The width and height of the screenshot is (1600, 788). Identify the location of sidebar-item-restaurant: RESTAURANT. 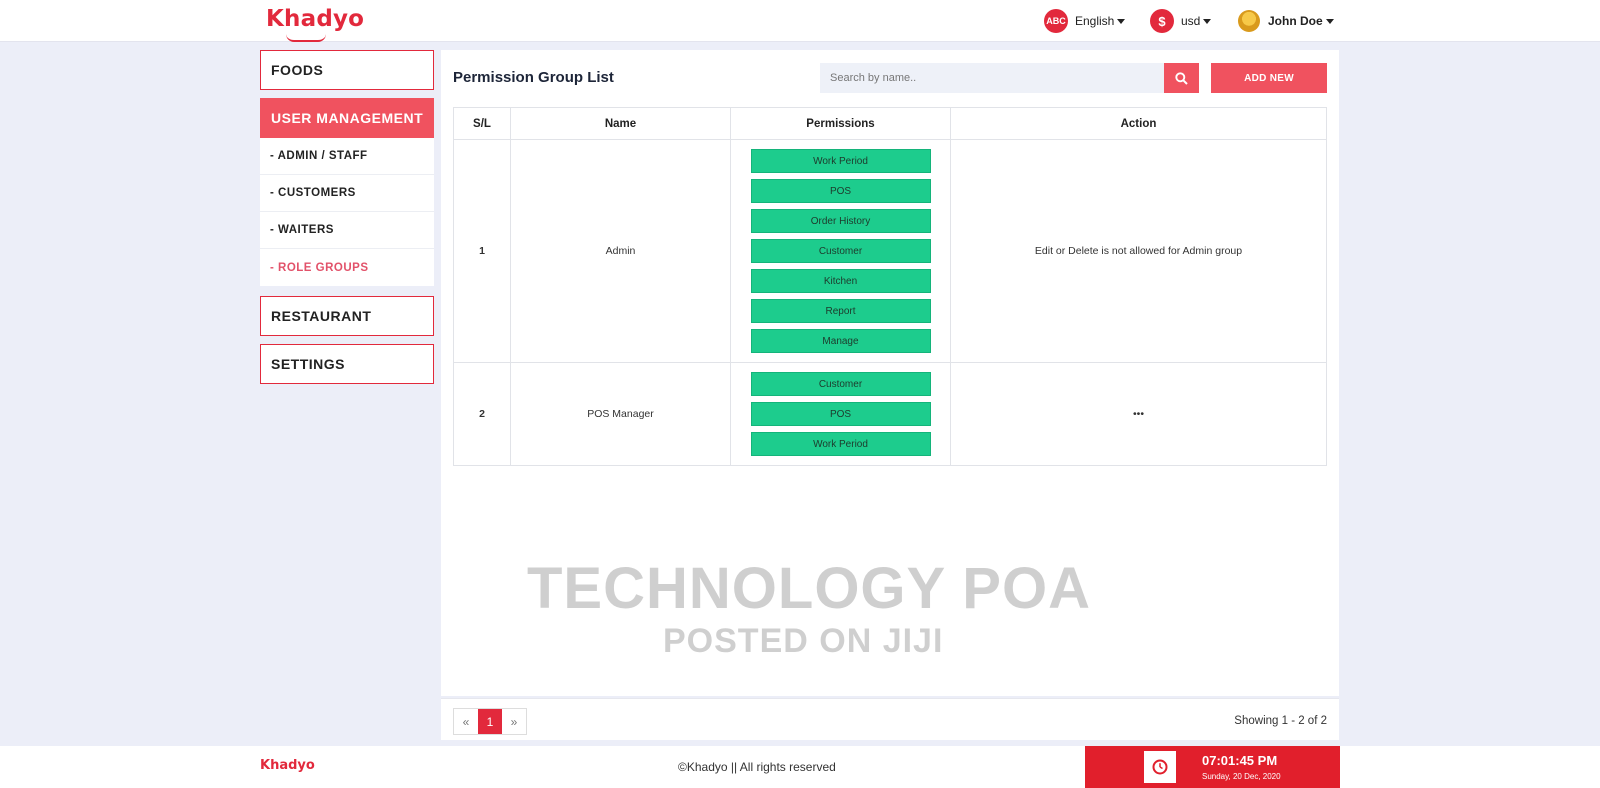
(347, 316).